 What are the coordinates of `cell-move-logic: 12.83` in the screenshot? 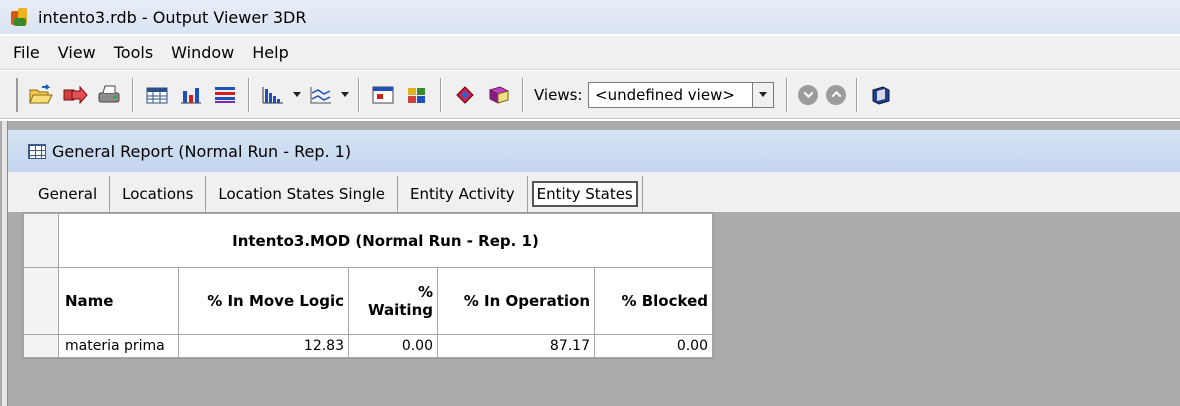 It's located at (263, 346).